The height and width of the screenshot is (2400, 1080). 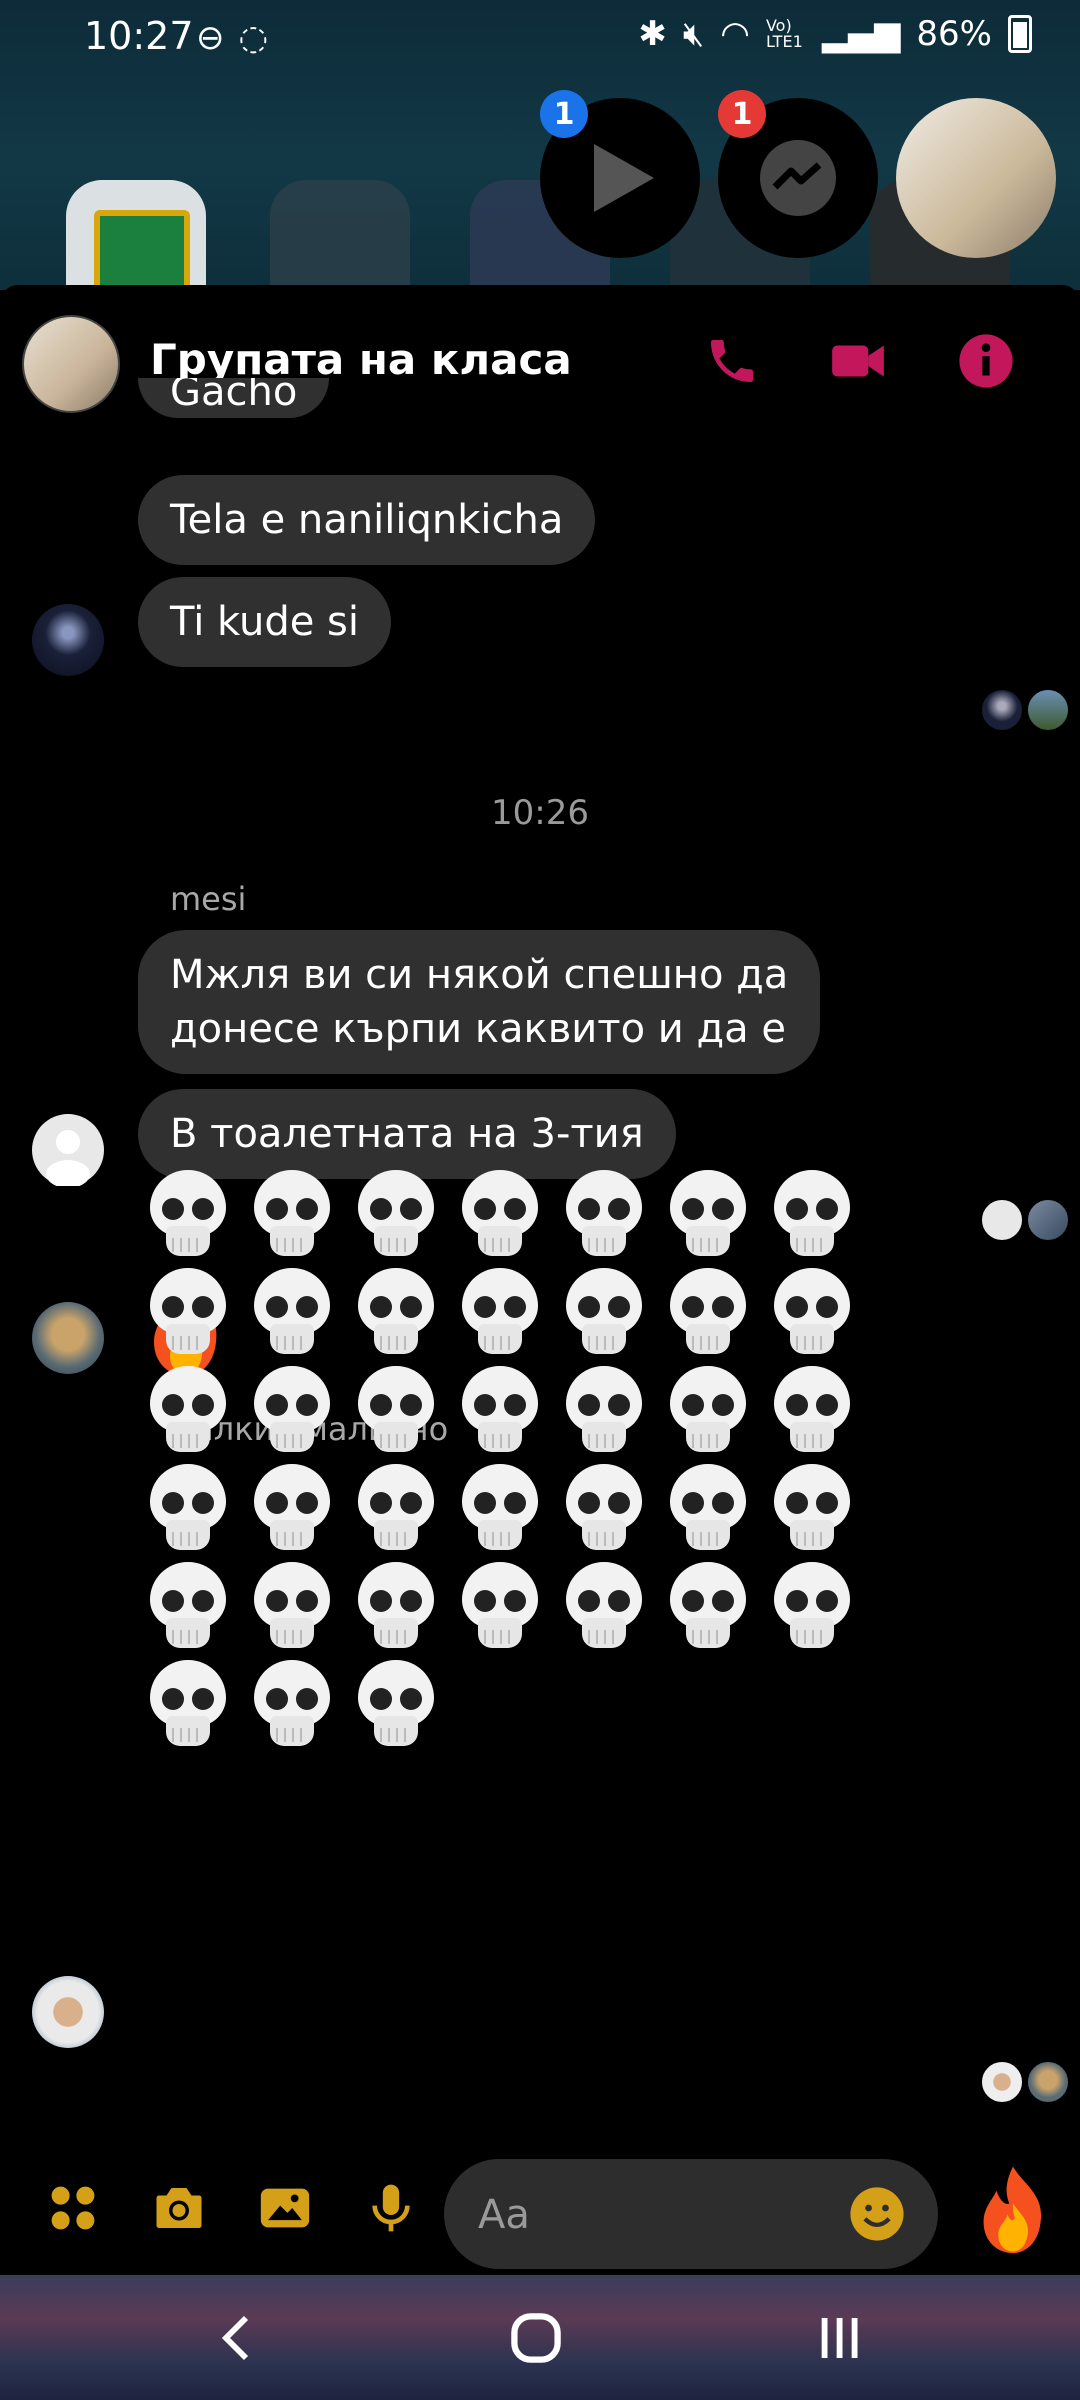 I want to click on quick-reaction-fire-icon, so click(x=1013, y=2209).